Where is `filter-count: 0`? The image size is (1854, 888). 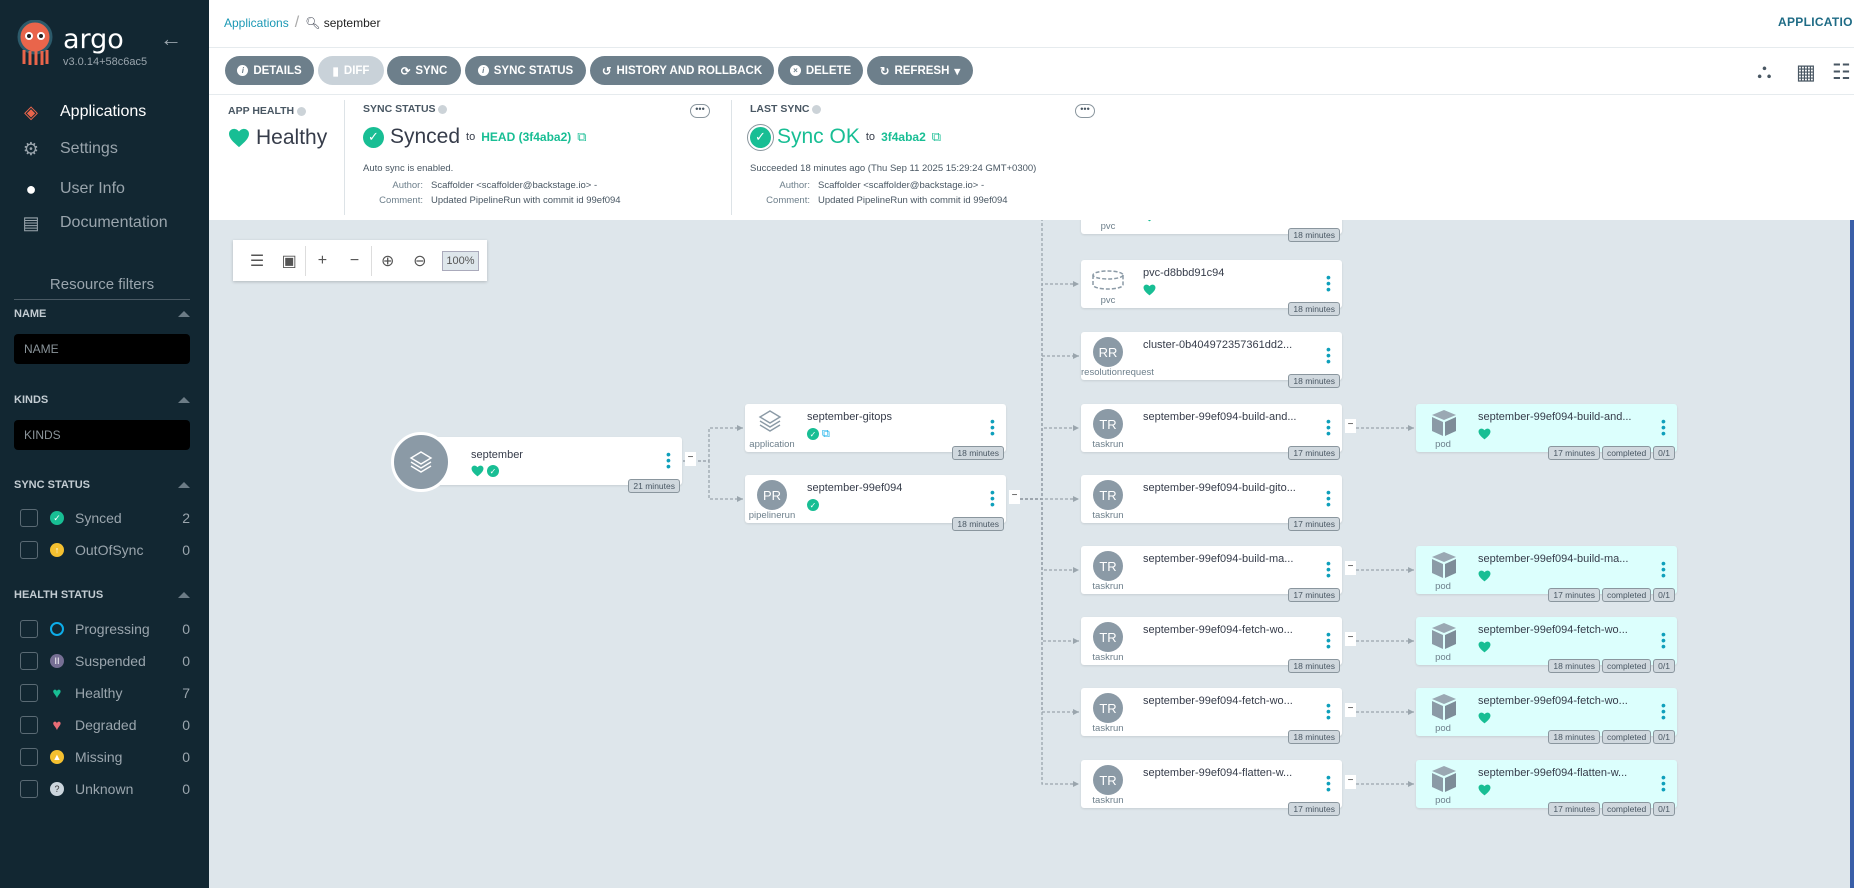
filter-count: 0 is located at coordinates (186, 725).